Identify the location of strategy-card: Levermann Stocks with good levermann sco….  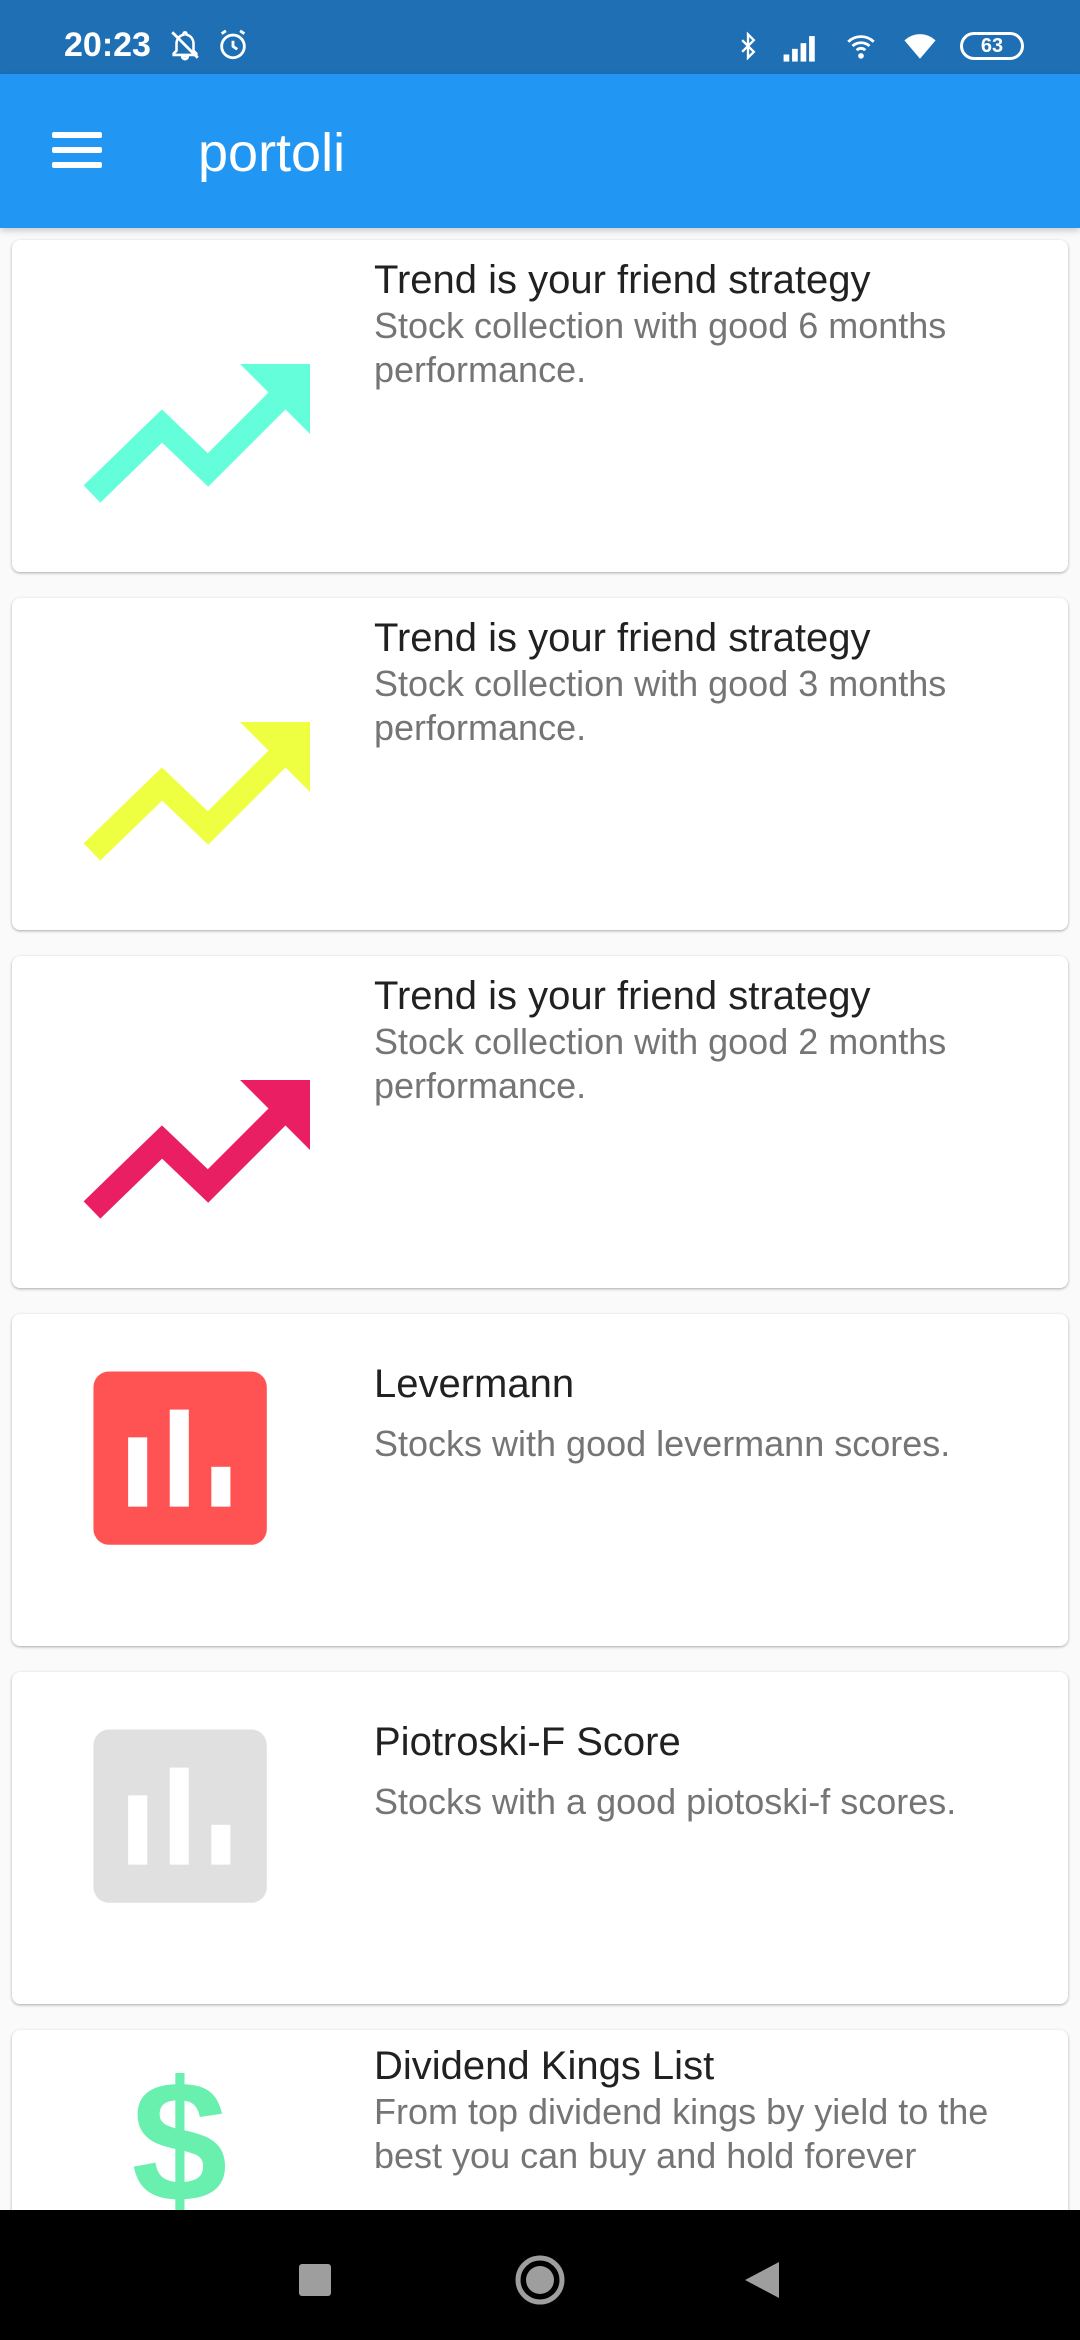
(540, 1480).